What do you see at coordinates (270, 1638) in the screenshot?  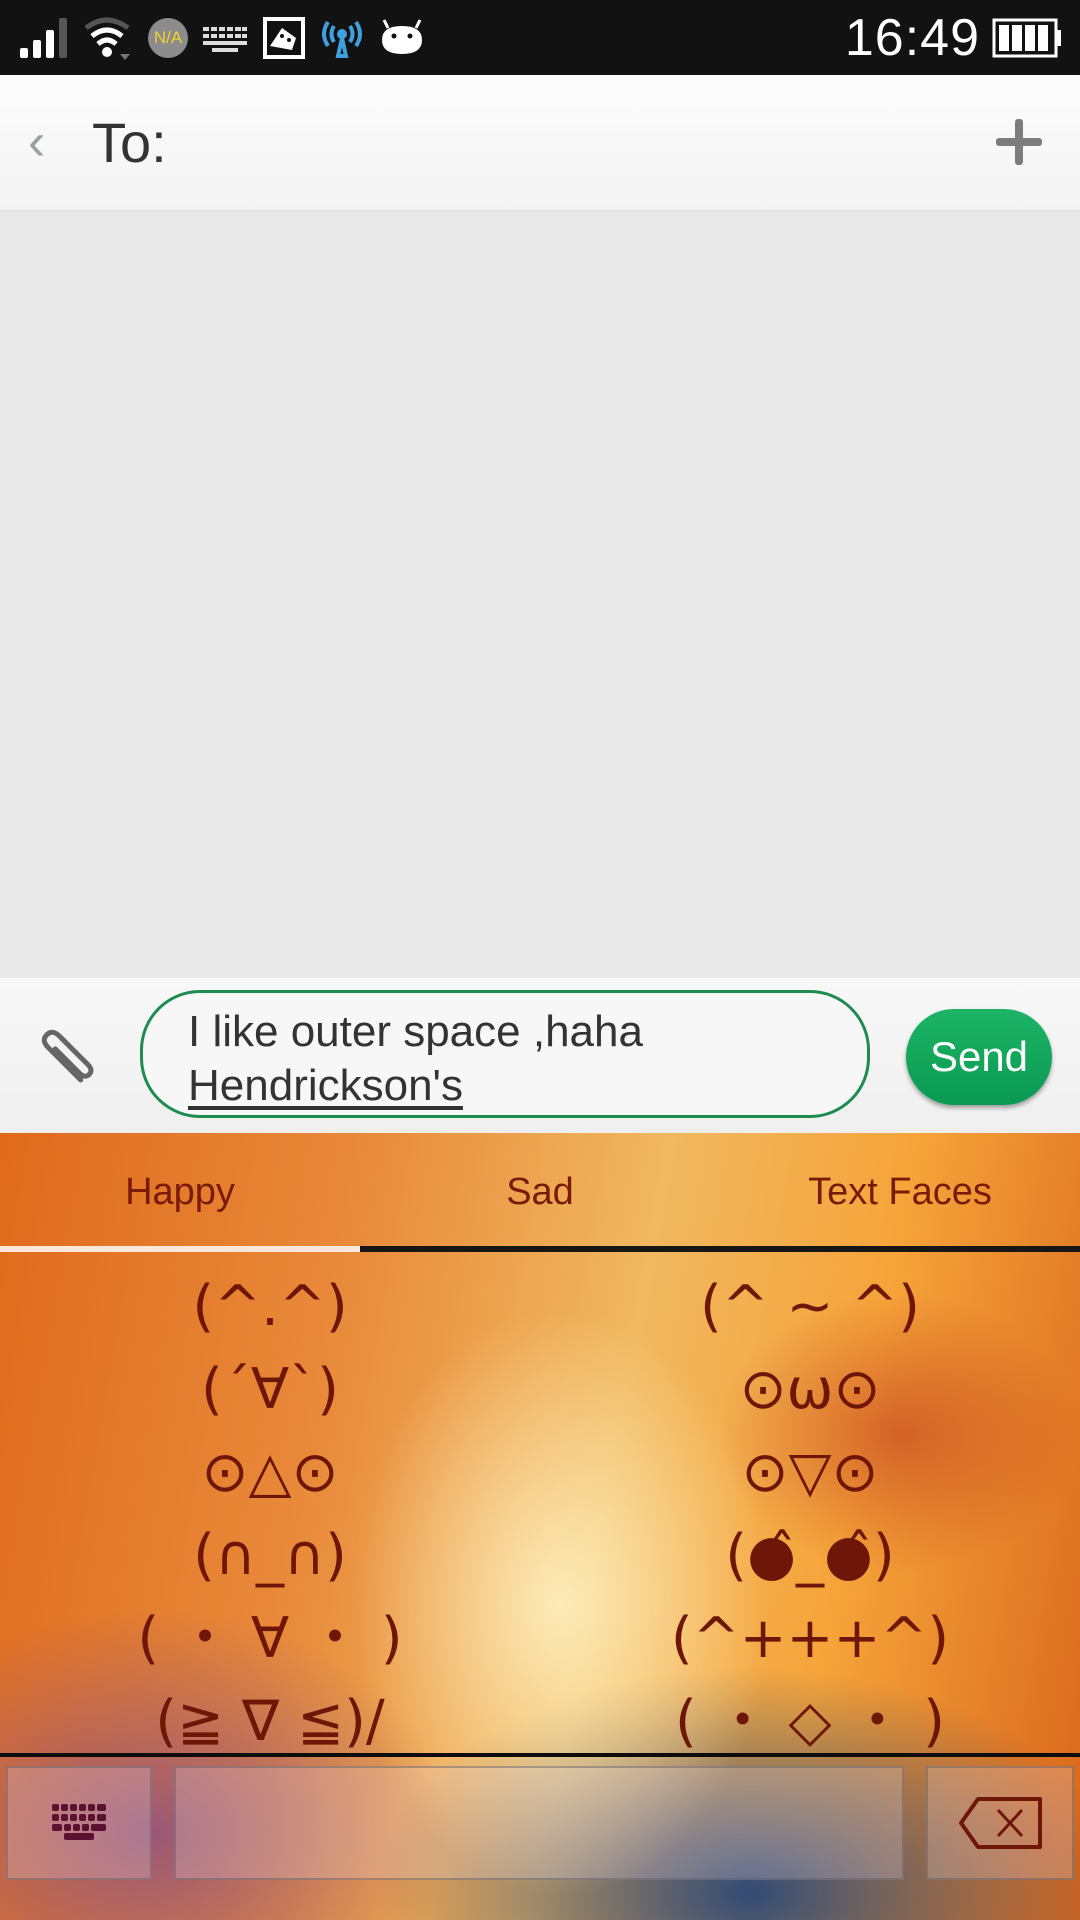 I see `emoticon-item: ( ・ ∀ ・ )` at bounding box center [270, 1638].